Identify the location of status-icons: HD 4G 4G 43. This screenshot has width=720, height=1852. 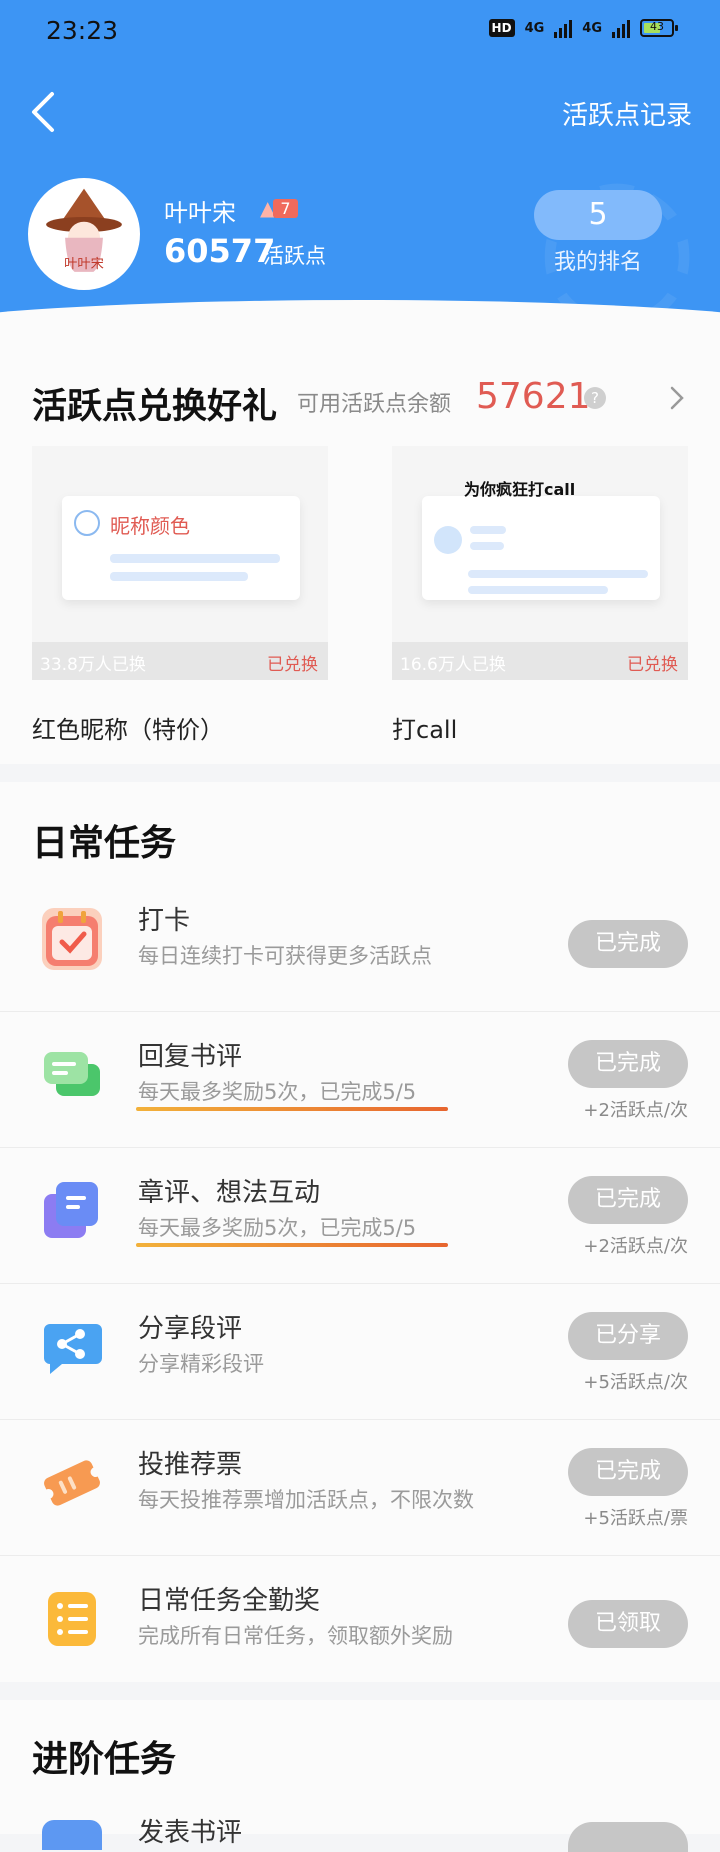
(583, 28).